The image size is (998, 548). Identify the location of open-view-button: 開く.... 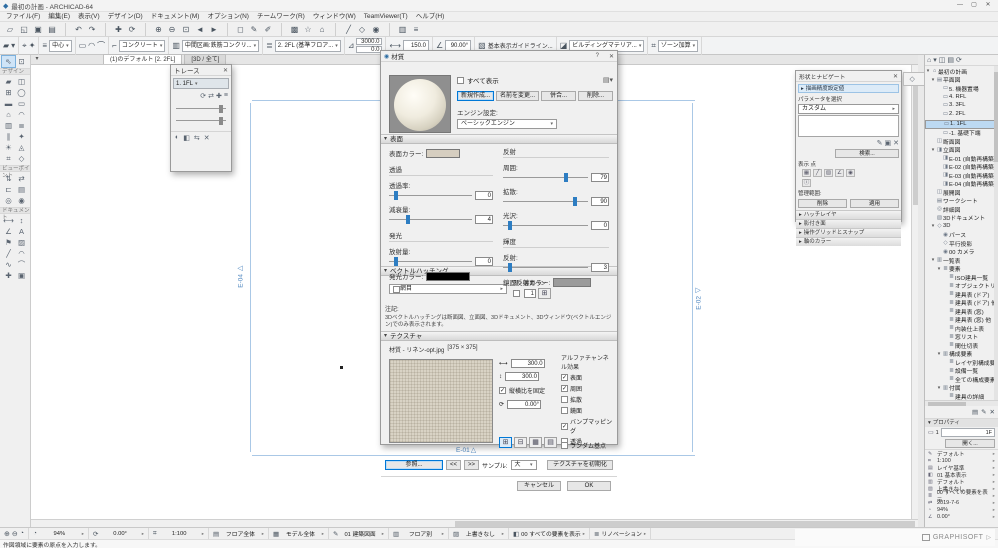
(970, 443).